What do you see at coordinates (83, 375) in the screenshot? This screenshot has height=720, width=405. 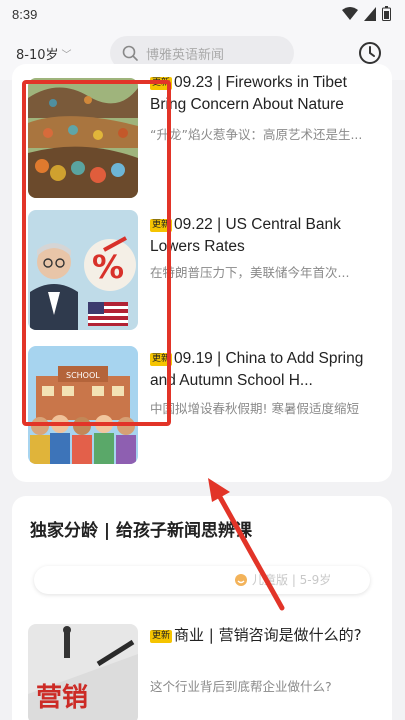 I see `svg-text: SCHOOL` at bounding box center [83, 375].